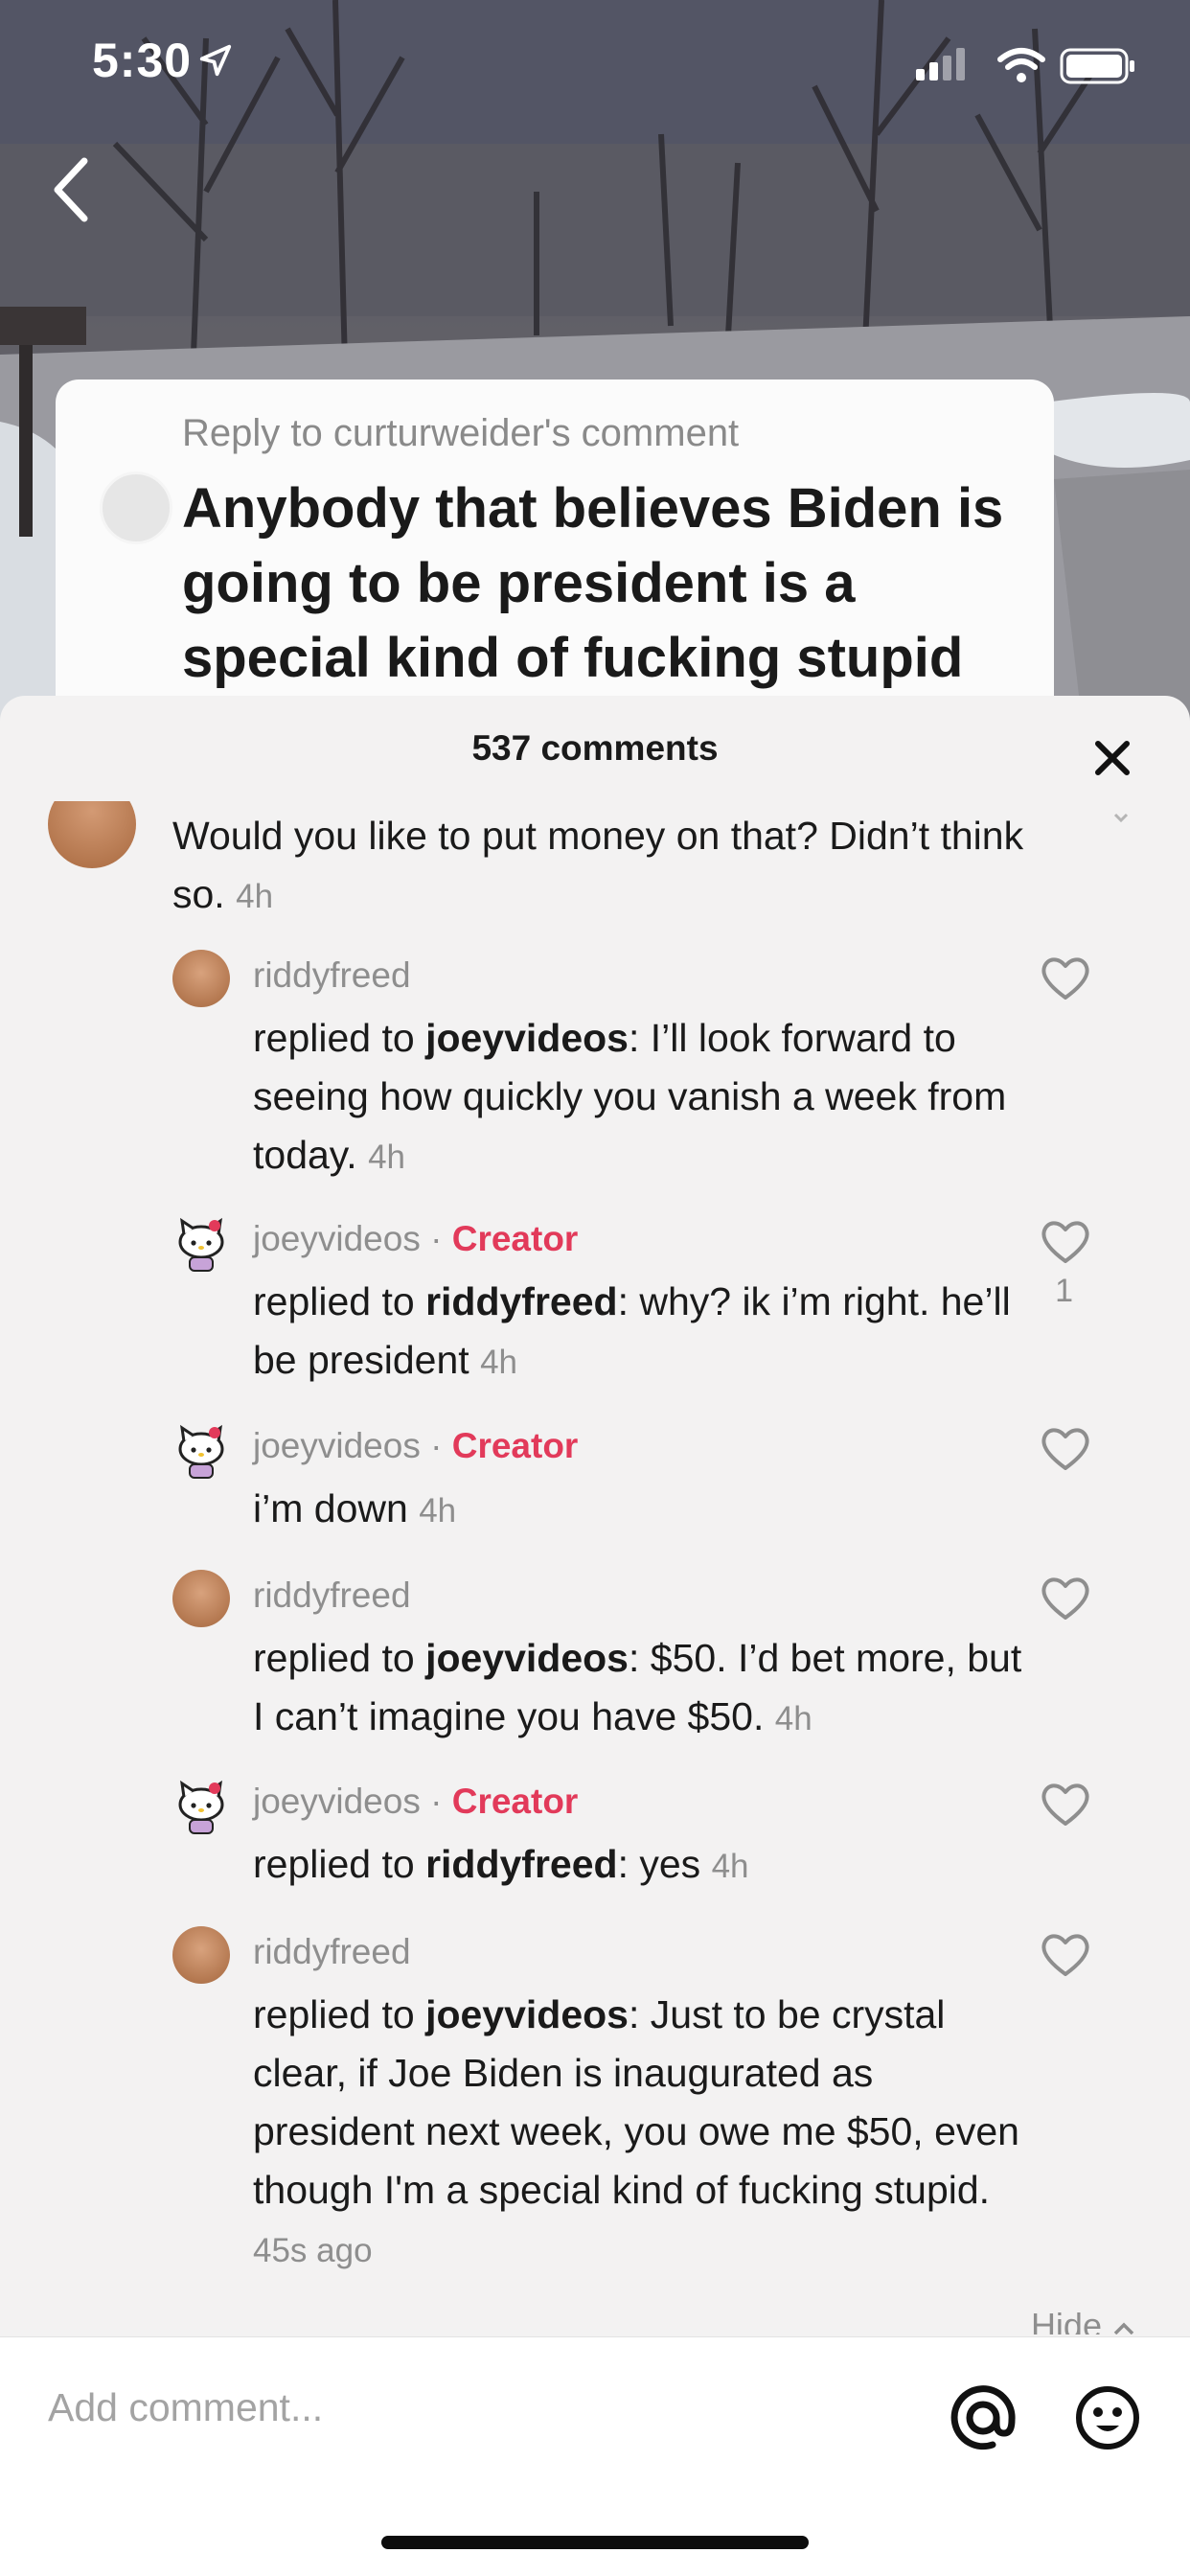 The height and width of the screenshot is (2576, 1190). What do you see at coordinates (941, 64) in the screenshot?
I see `signal-icon` at bounding box center [941, 64].